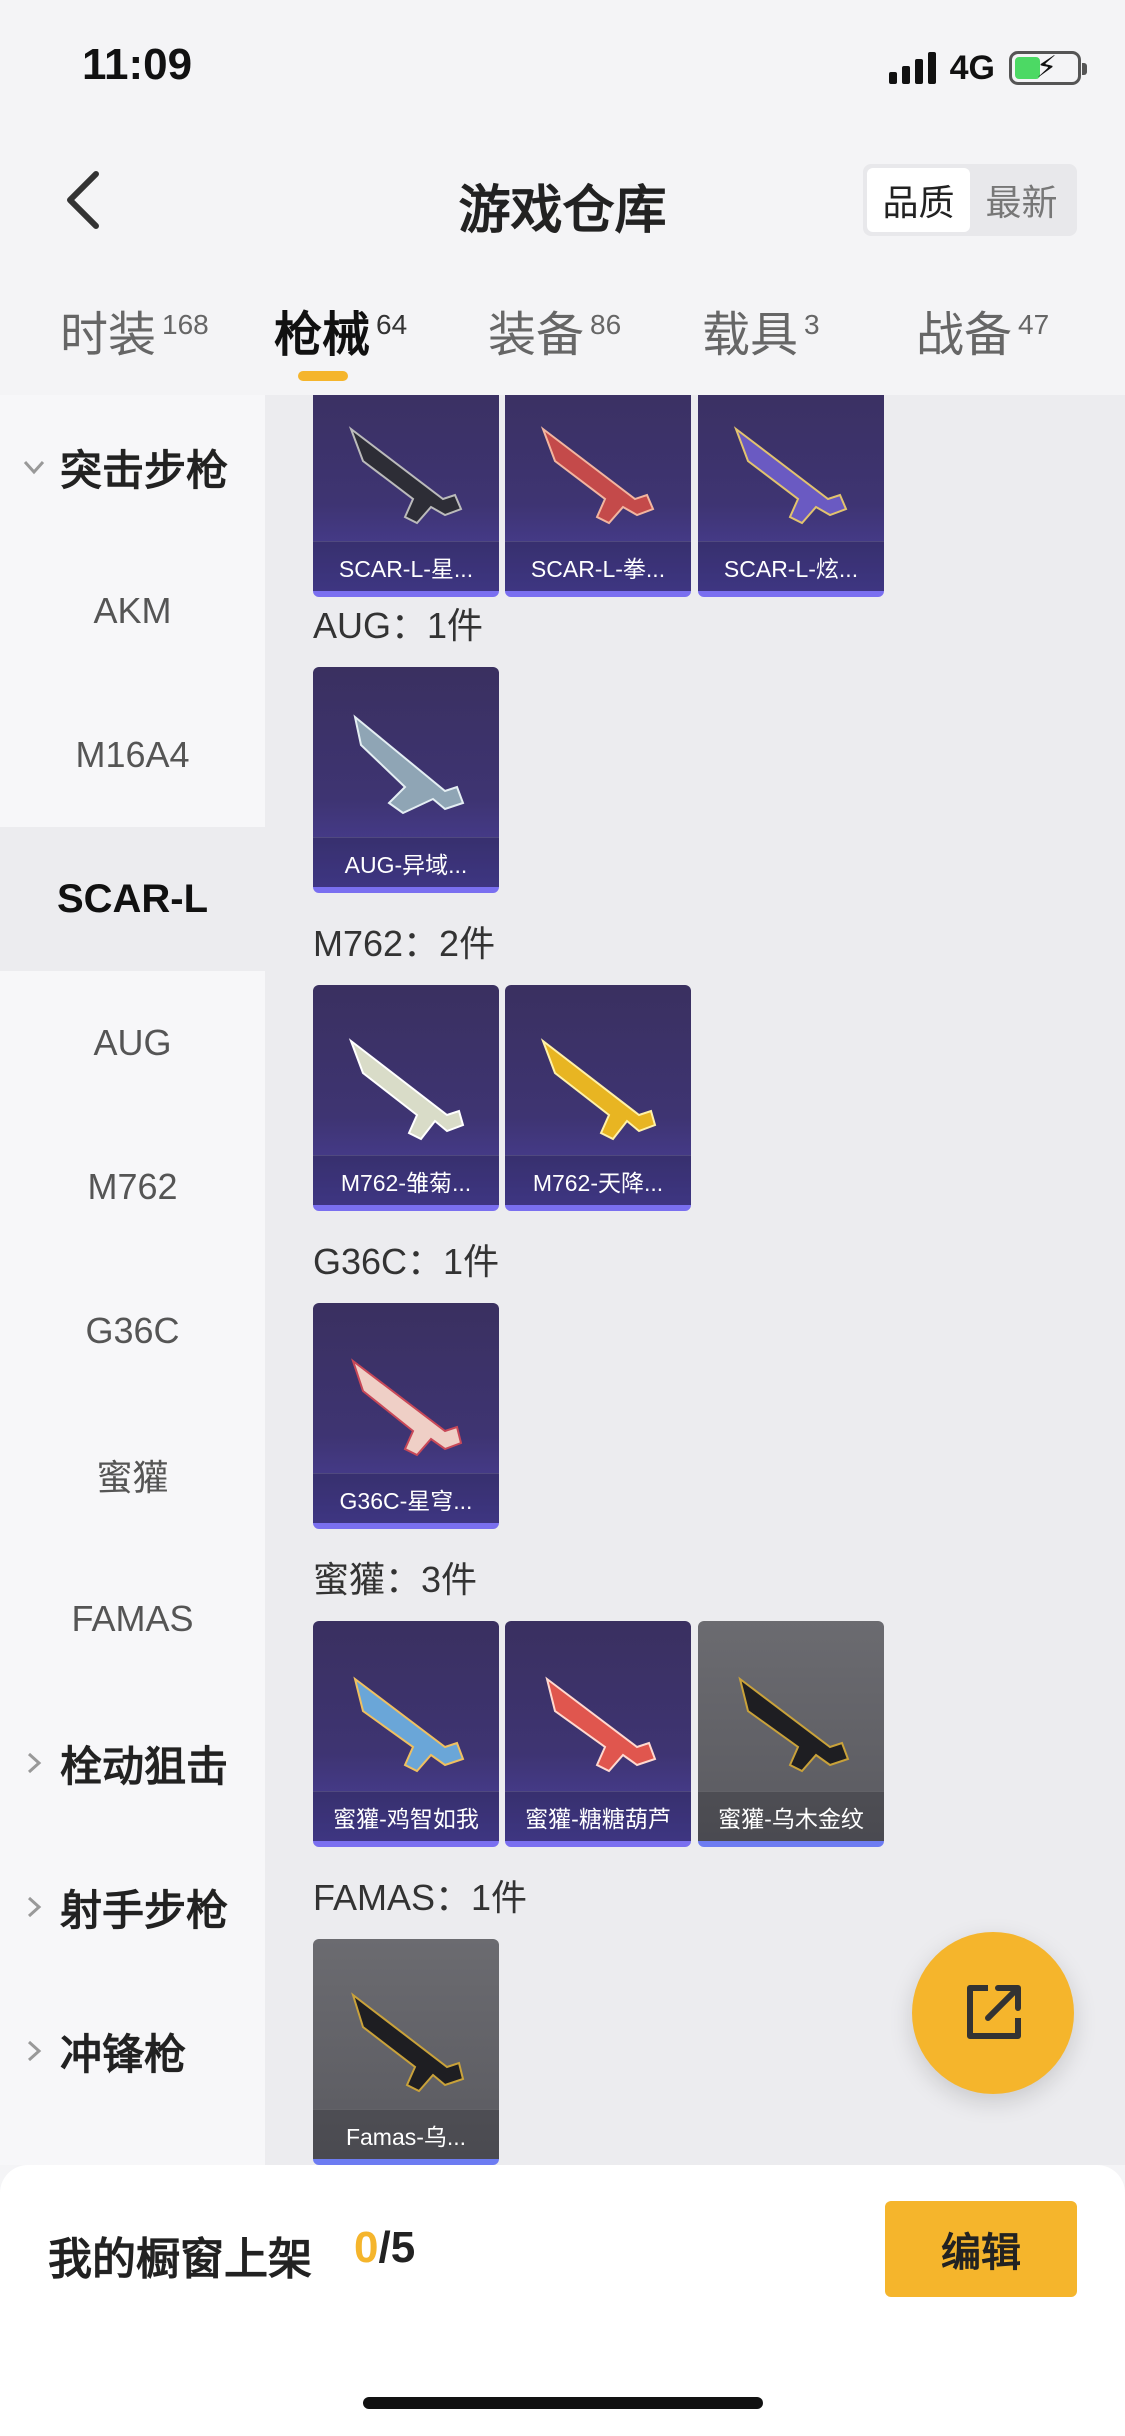 This screenshot has width=1125, height=2436. What do you see at coordinates (340, 330) in the screenshot?
I see `tab-guns: 枪械 64` at bounding box center [340, 330].